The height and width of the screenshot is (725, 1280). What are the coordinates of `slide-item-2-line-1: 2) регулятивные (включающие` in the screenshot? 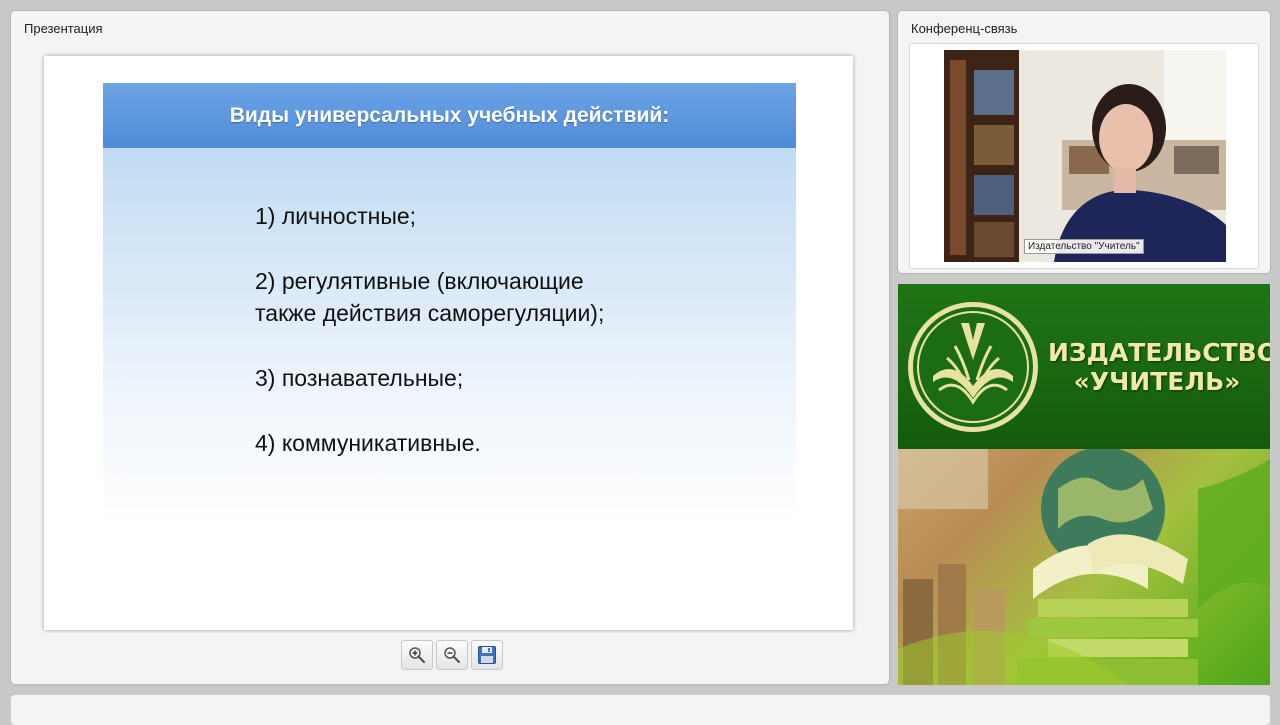 It's located at (419, 281).